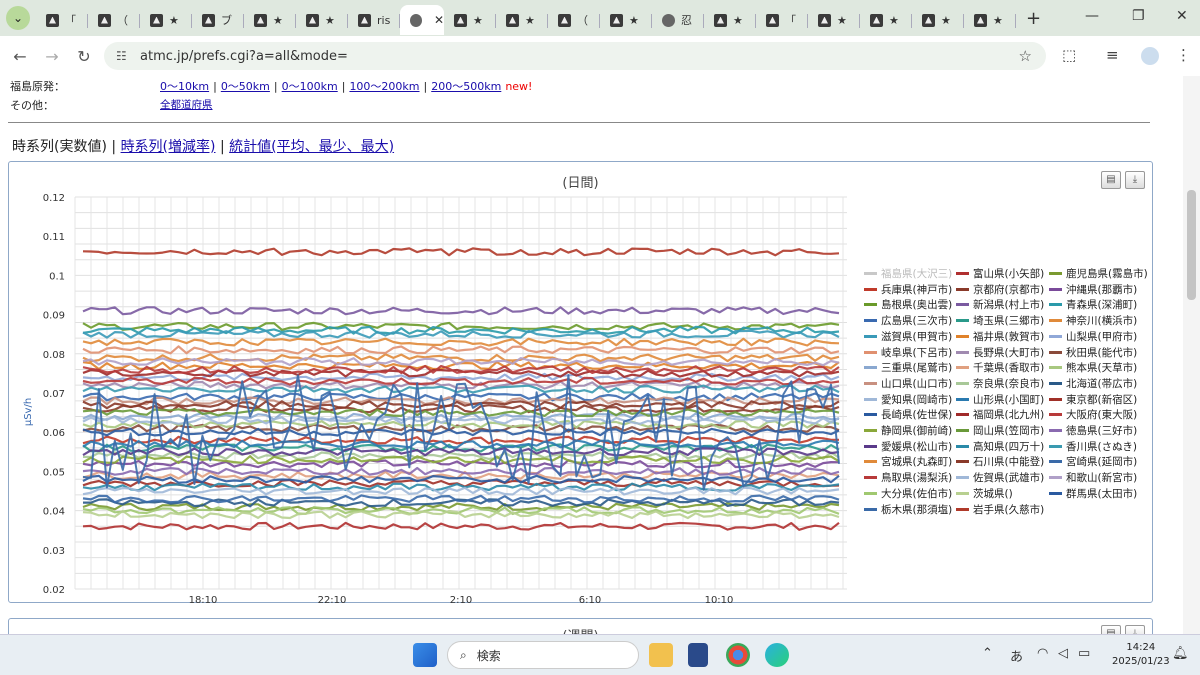 The width and height of the screenshot is (1200, 675). What do you see at coordinates (678, 20) in the screenshot?
I see `browser-tab: 忍` at bounding box center [678, 20].